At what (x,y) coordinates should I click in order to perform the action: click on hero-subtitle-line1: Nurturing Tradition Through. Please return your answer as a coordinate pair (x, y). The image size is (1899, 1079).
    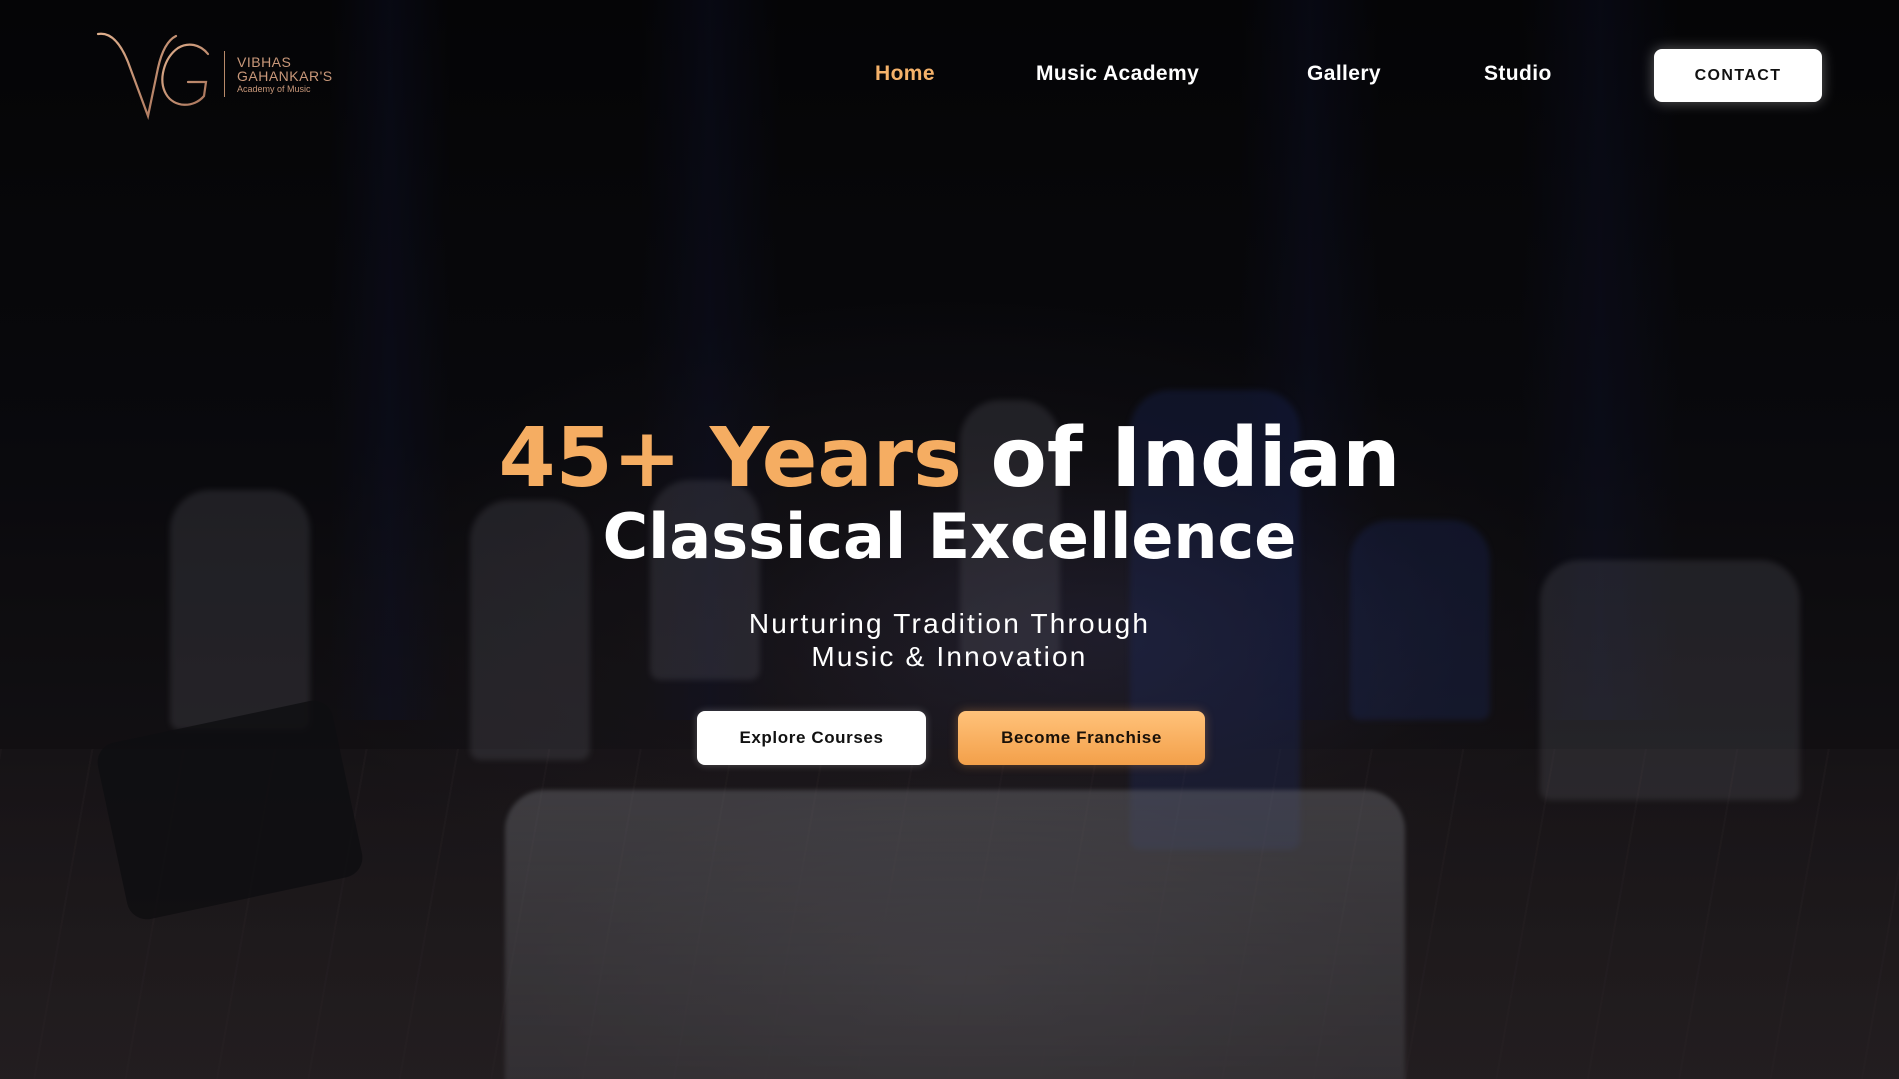
    Looking at the image, I should click on (949, 623).